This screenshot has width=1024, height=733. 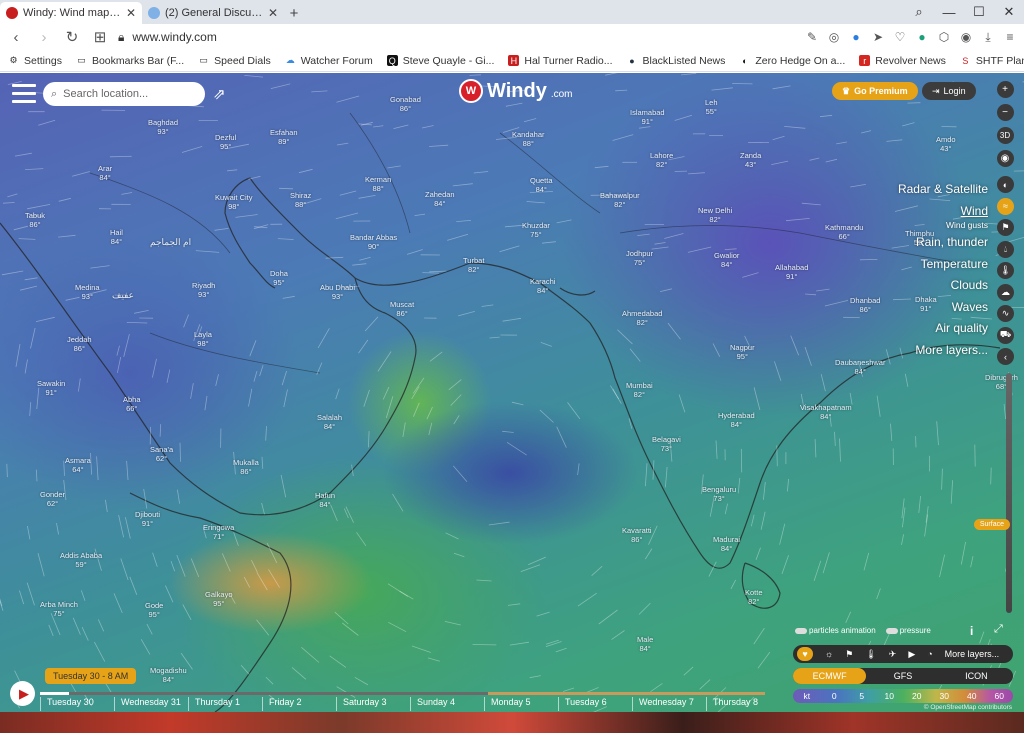 What do you see at coordinates (968, 707) in the screenshot?
I see `osm-attribution: © OpenStreetMap contributors` at bounding box center [968, 707].